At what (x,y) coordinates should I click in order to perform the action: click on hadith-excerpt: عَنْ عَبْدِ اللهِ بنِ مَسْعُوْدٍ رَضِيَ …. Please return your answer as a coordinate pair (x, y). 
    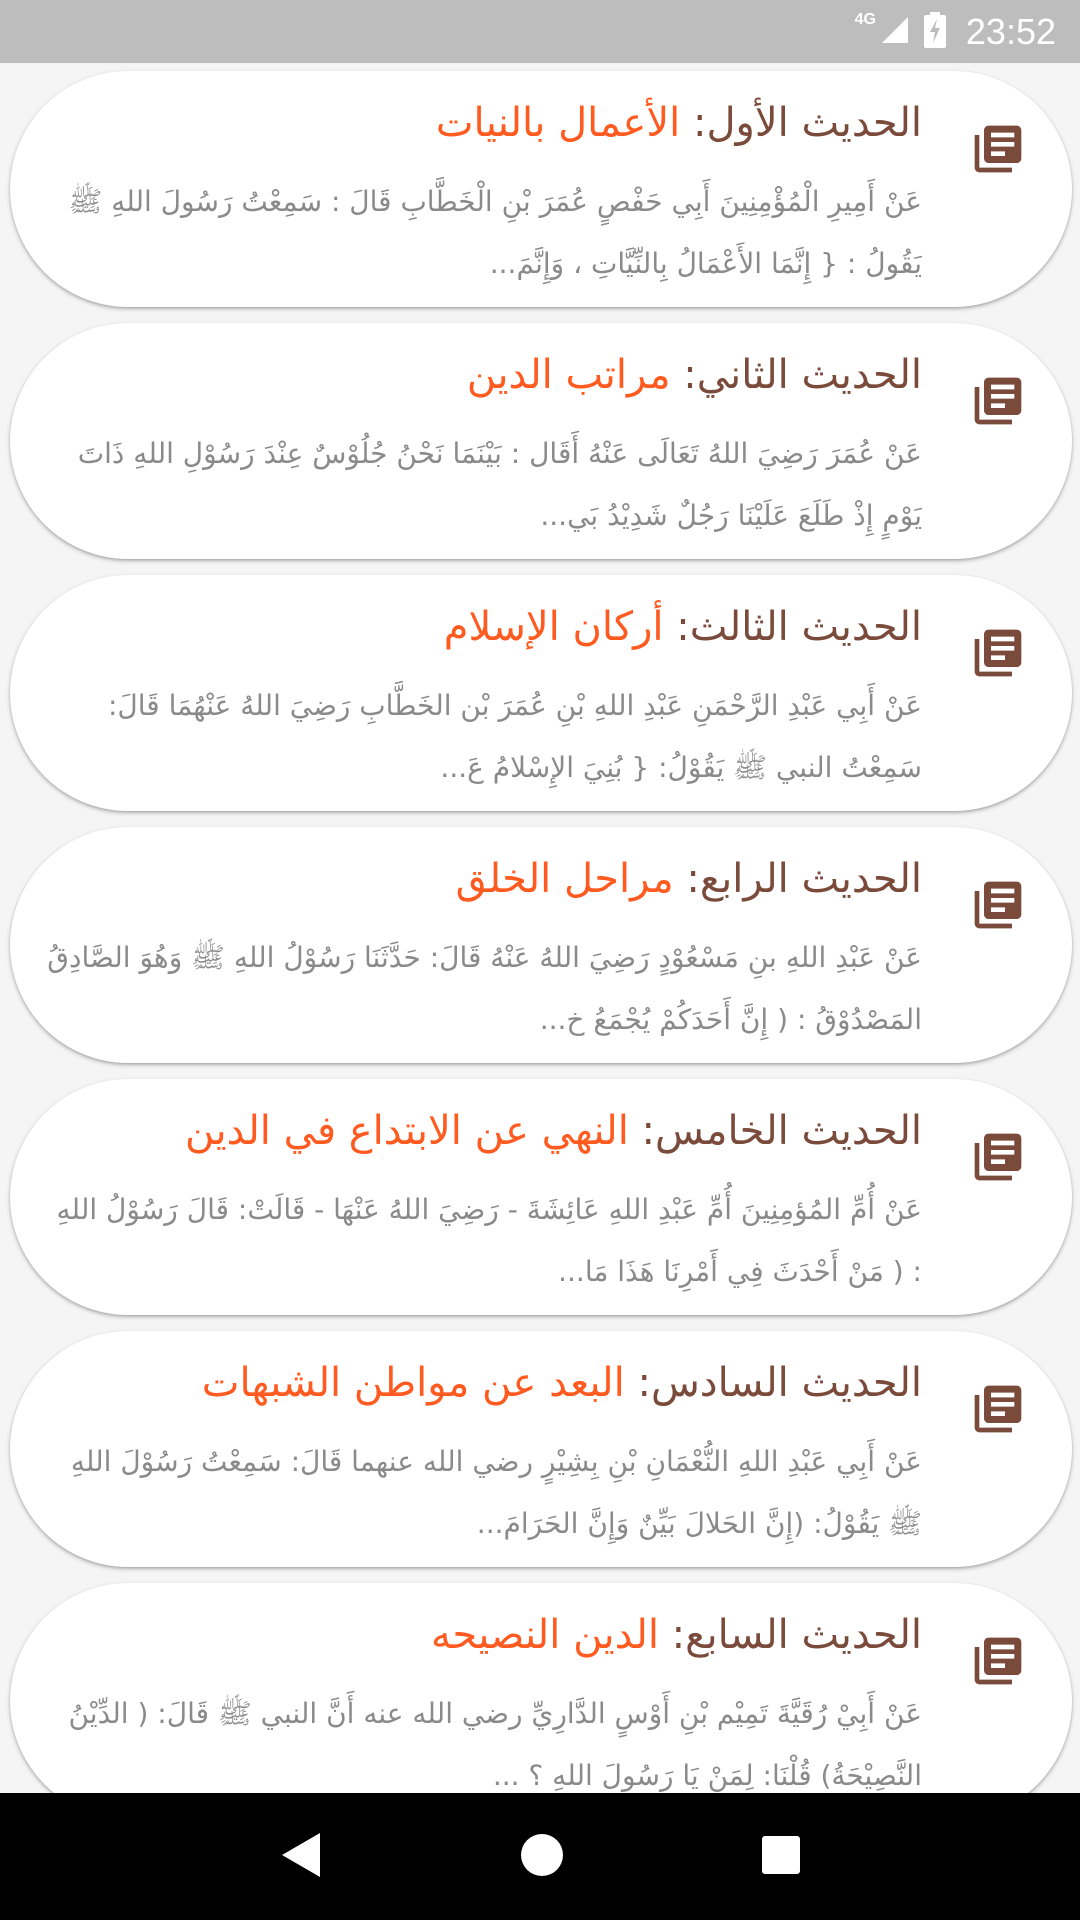
    Looking at the image, I should click on (484, 988).